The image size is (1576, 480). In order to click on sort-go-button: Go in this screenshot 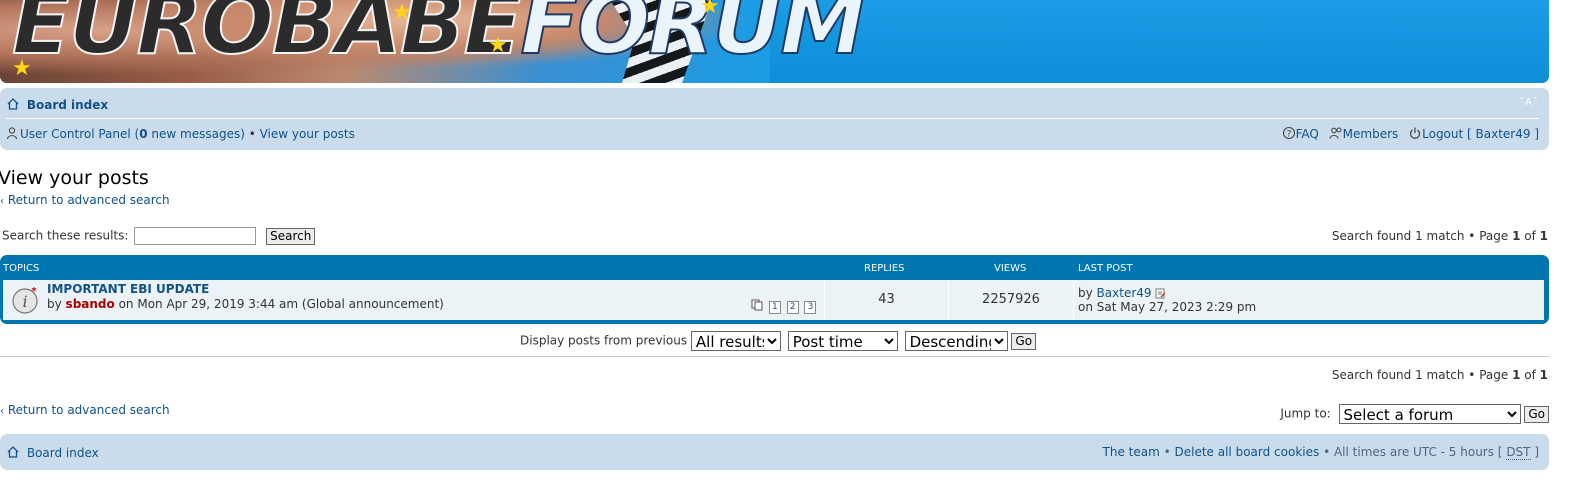, I will do `click(1024, 341)`.